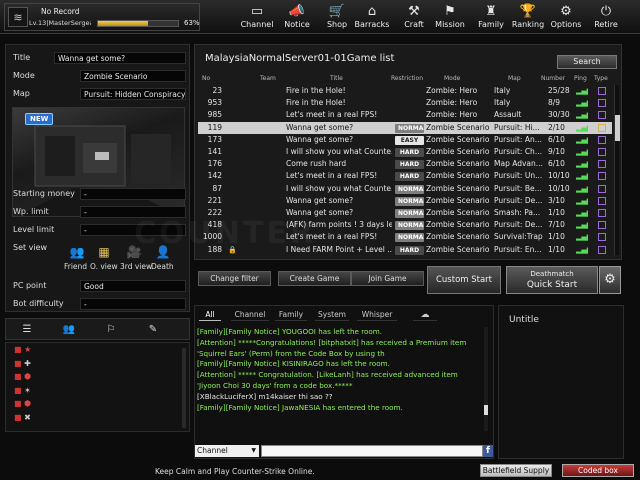 Image resolution: width=640 pixels, height=480 pixels. What do you see at coordinates (486, 410) in the screenshot?
I see `chat-scroll-thumb` at bounding box center [486, 410].